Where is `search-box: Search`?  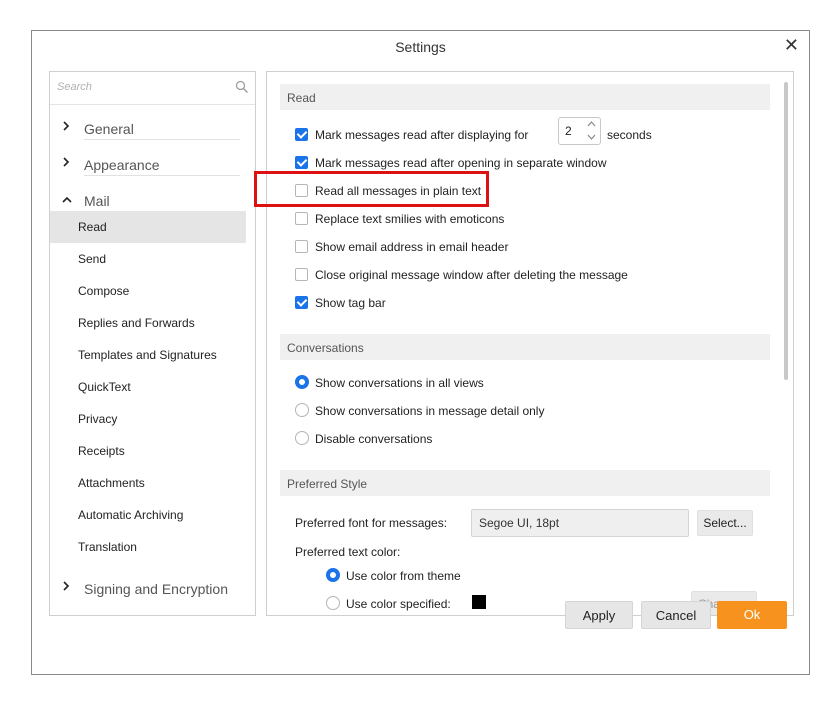
search-box: Search is located at coordinates (152, 88).